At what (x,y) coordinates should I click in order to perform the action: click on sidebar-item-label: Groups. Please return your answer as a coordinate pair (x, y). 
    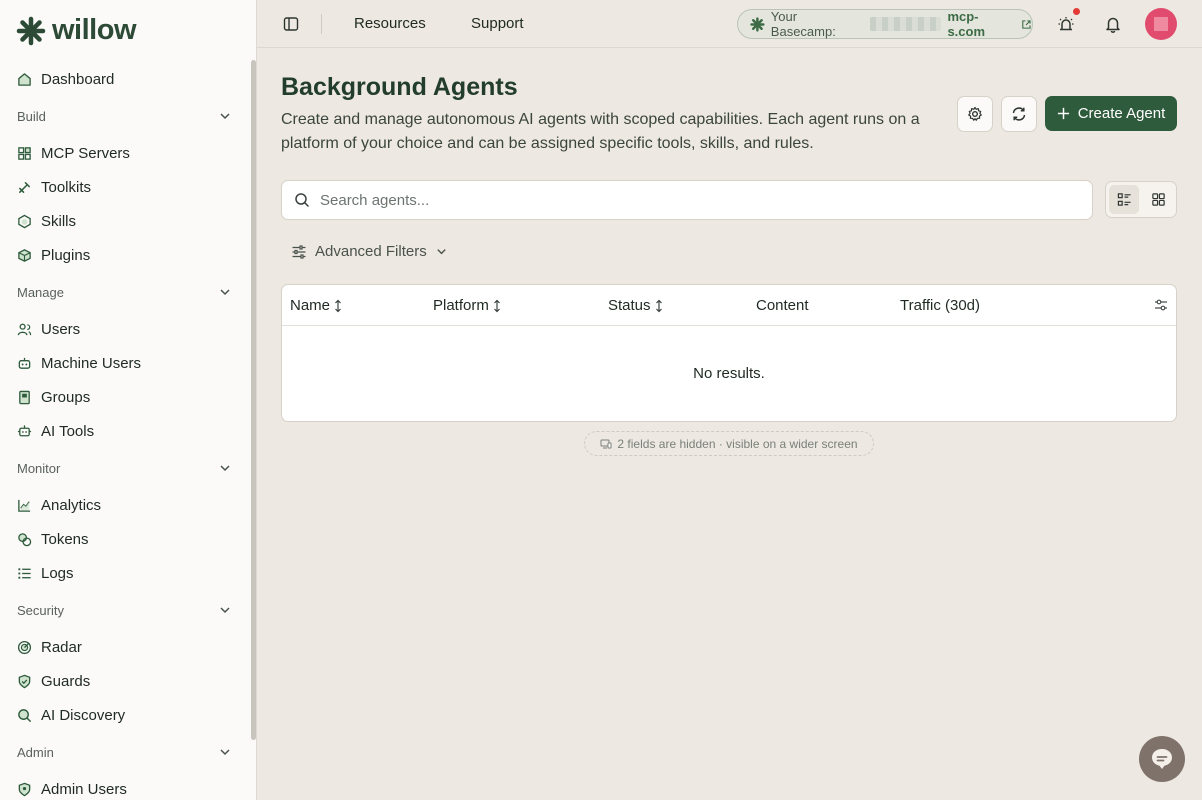
    Looking at the image, I should click on (66, 397).